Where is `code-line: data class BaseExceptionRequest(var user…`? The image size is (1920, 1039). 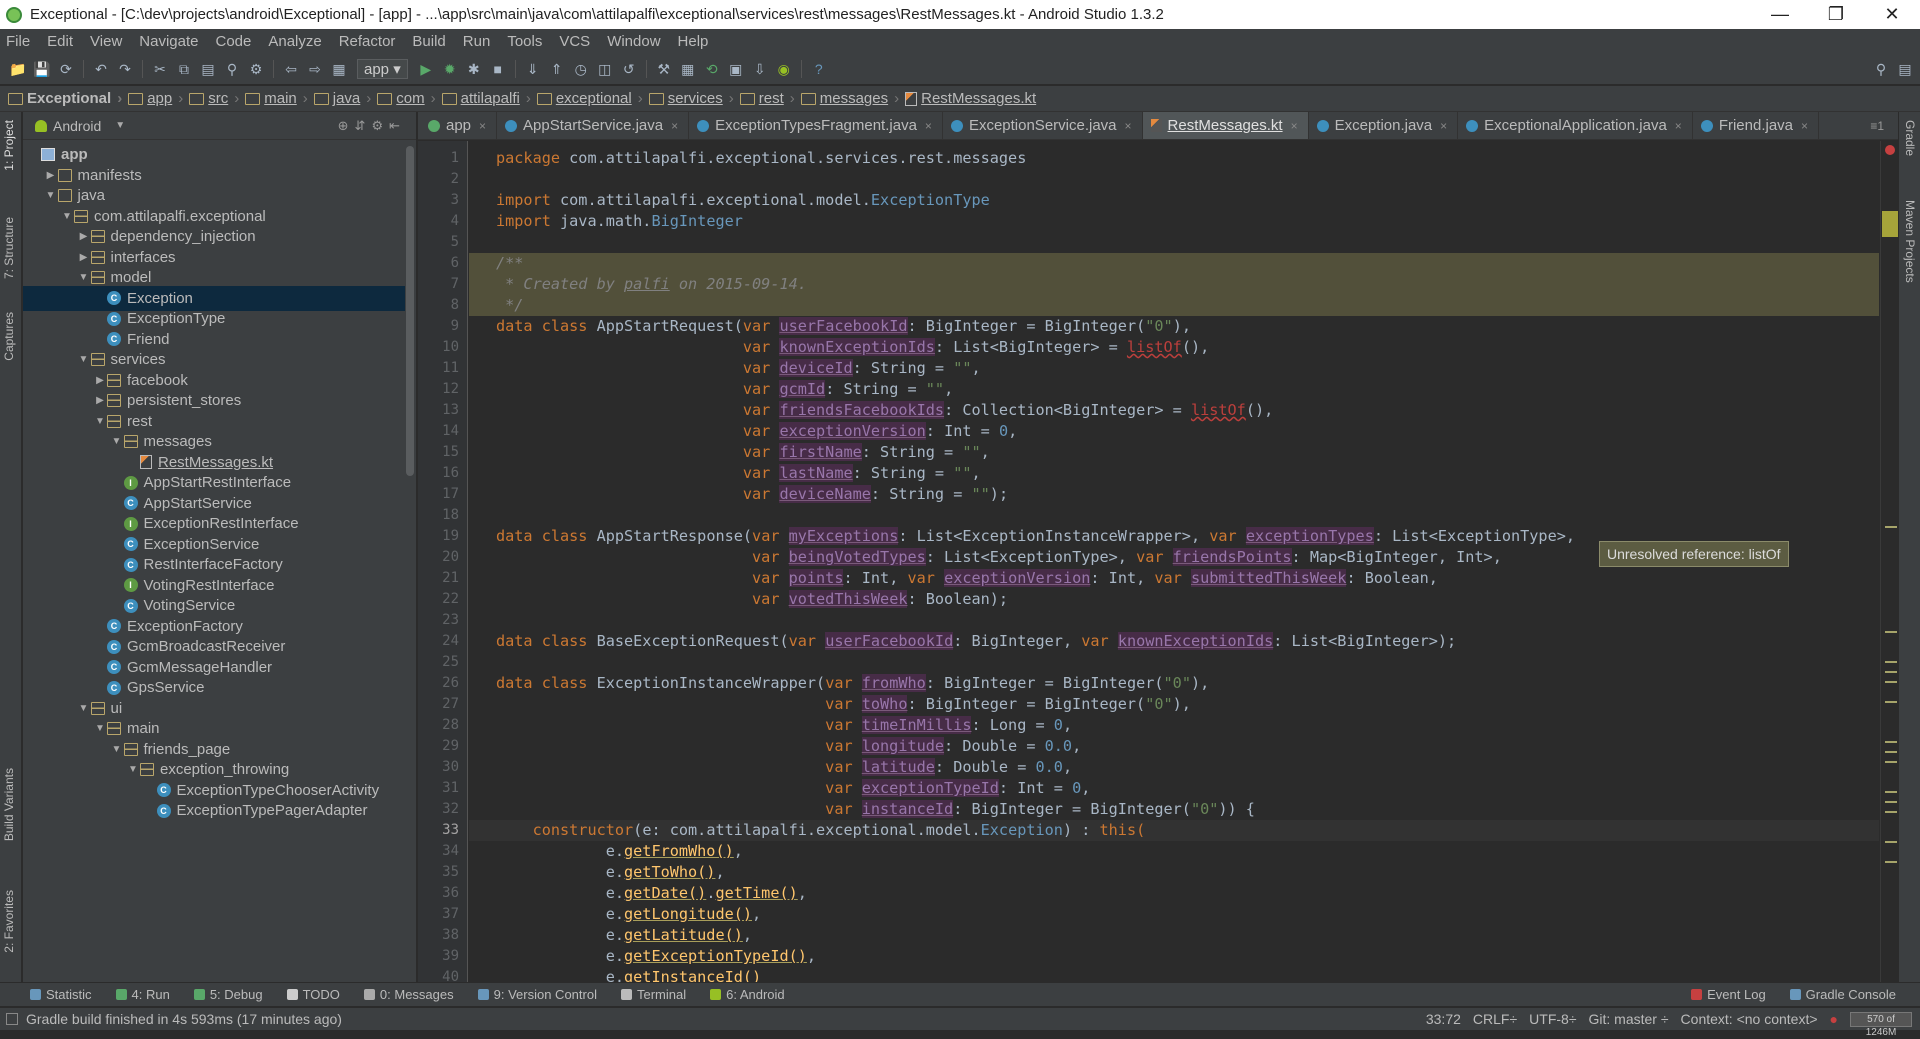
code-line: data class BaseExceptionRequest(var user… is located at coordinates (1174, 641).